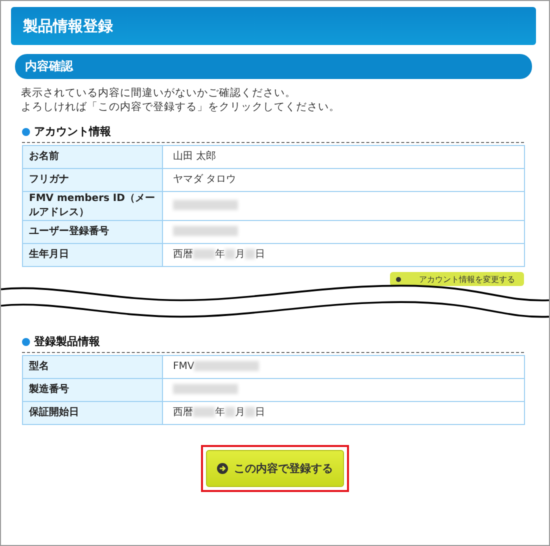 The height and width of the screenshot is (546, 550). What do you see at coordinates (92, 413) in the screenshot?
I see `field-label: 保証開始日` at bounding box center [92, 413].